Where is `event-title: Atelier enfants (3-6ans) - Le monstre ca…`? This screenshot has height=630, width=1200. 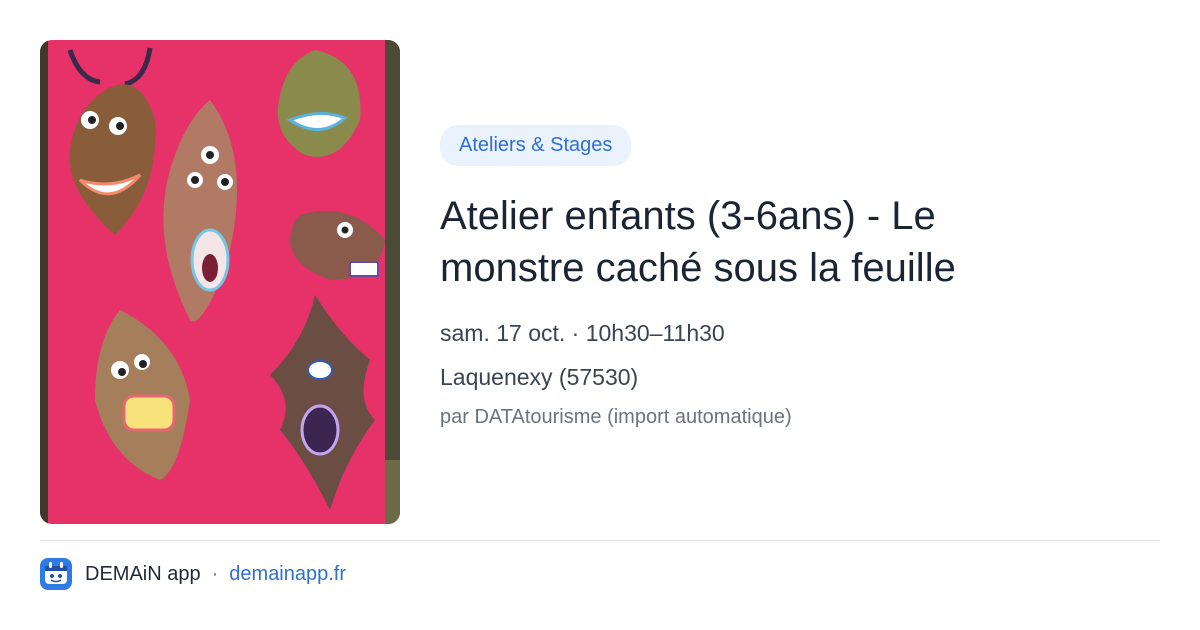
event-title: Atelier enfants (3-6ans) - Le monstre ca… is located at coordinates (750, 242).